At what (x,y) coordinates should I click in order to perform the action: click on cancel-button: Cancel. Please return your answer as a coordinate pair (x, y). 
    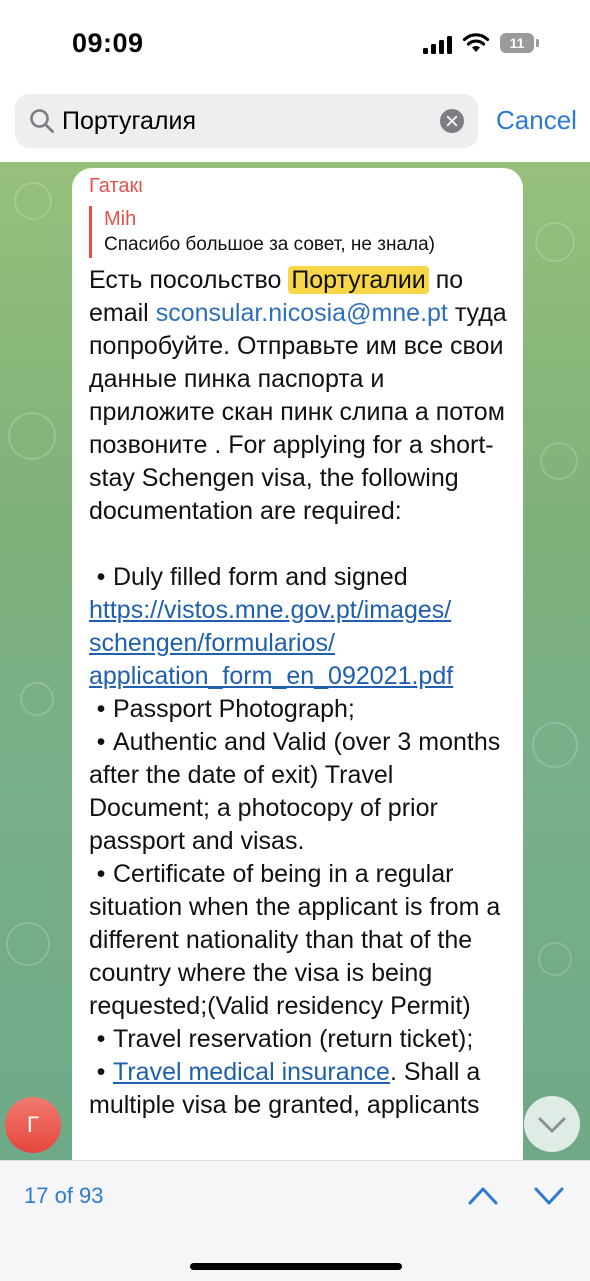
    Looking at the image, I should click on (536, 120).